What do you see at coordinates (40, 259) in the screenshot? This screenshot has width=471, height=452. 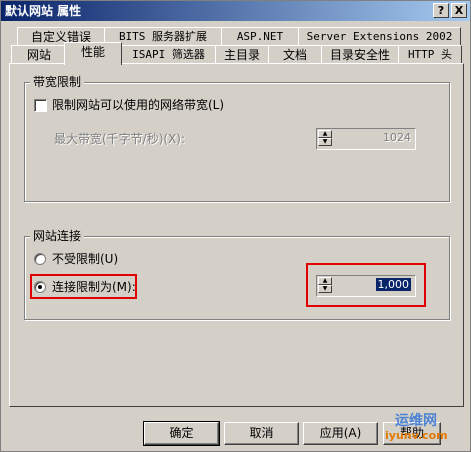 I see `unlimited-radio` at bounding box center [40, 259].